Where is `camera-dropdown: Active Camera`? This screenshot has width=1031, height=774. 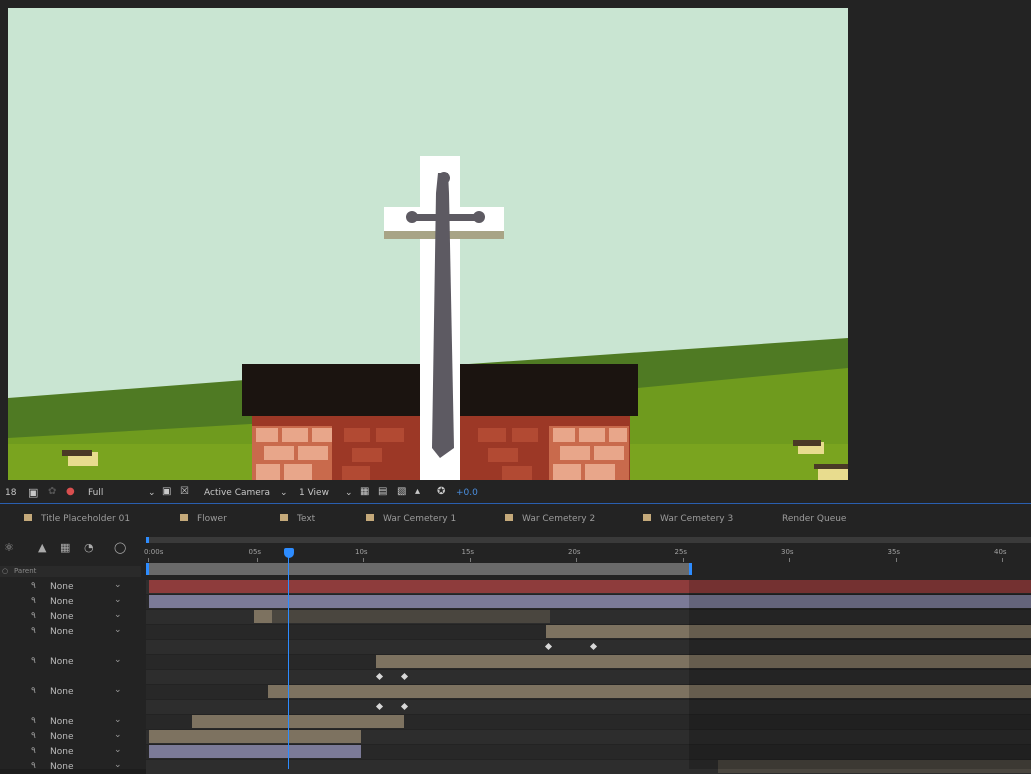
camera-dropdown: Active Camera is located at coordinates (237, 493).